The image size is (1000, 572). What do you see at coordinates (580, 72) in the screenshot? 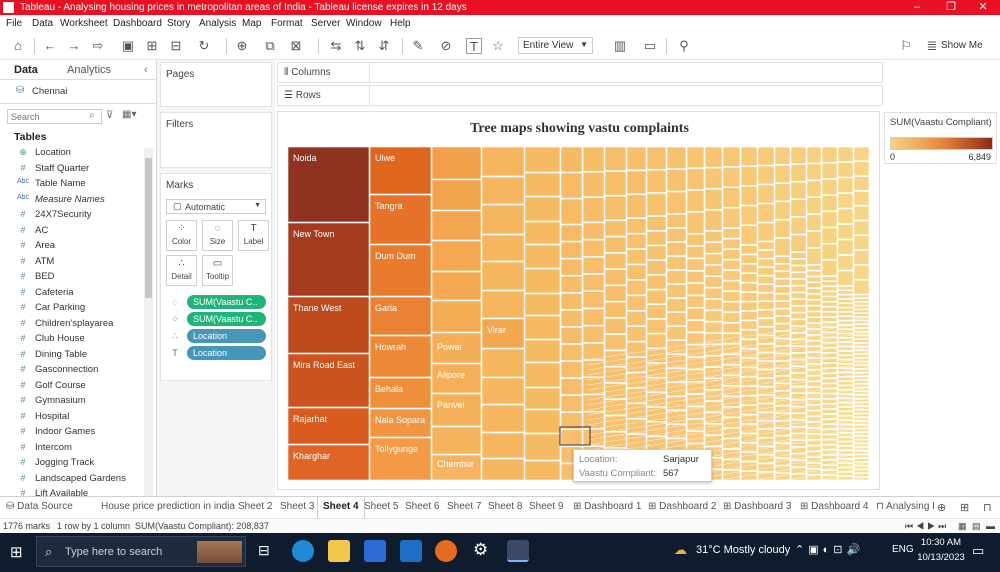
I see `columns-shelf: ⦀ Columns` at bounding box center [580, 72].